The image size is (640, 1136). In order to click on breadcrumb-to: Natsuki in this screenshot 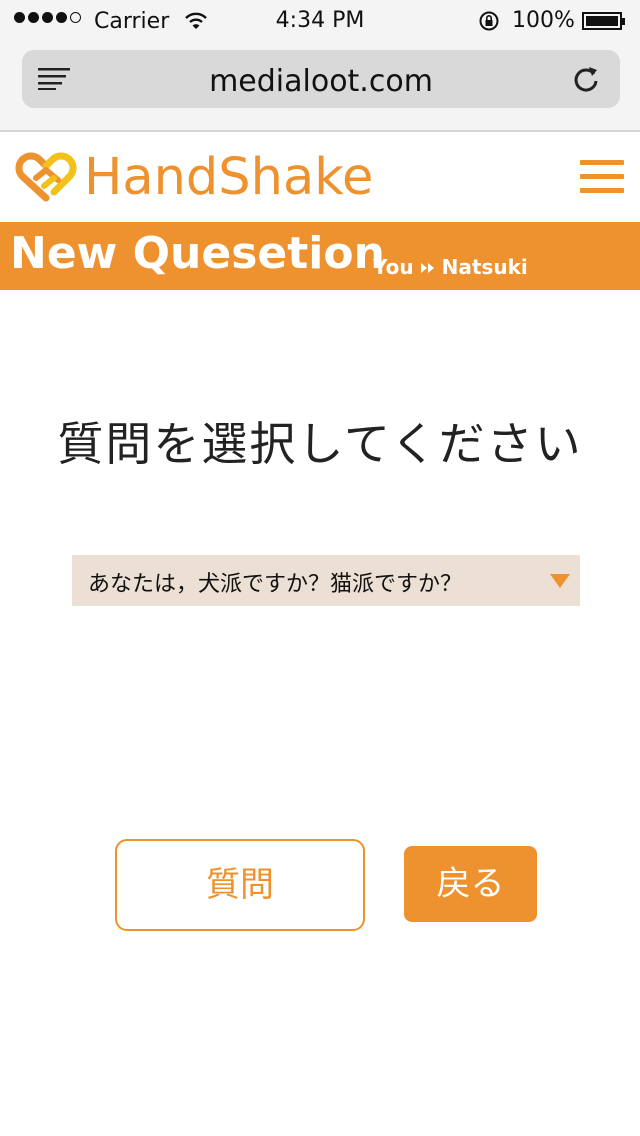, I will do `click(484, 267)`.